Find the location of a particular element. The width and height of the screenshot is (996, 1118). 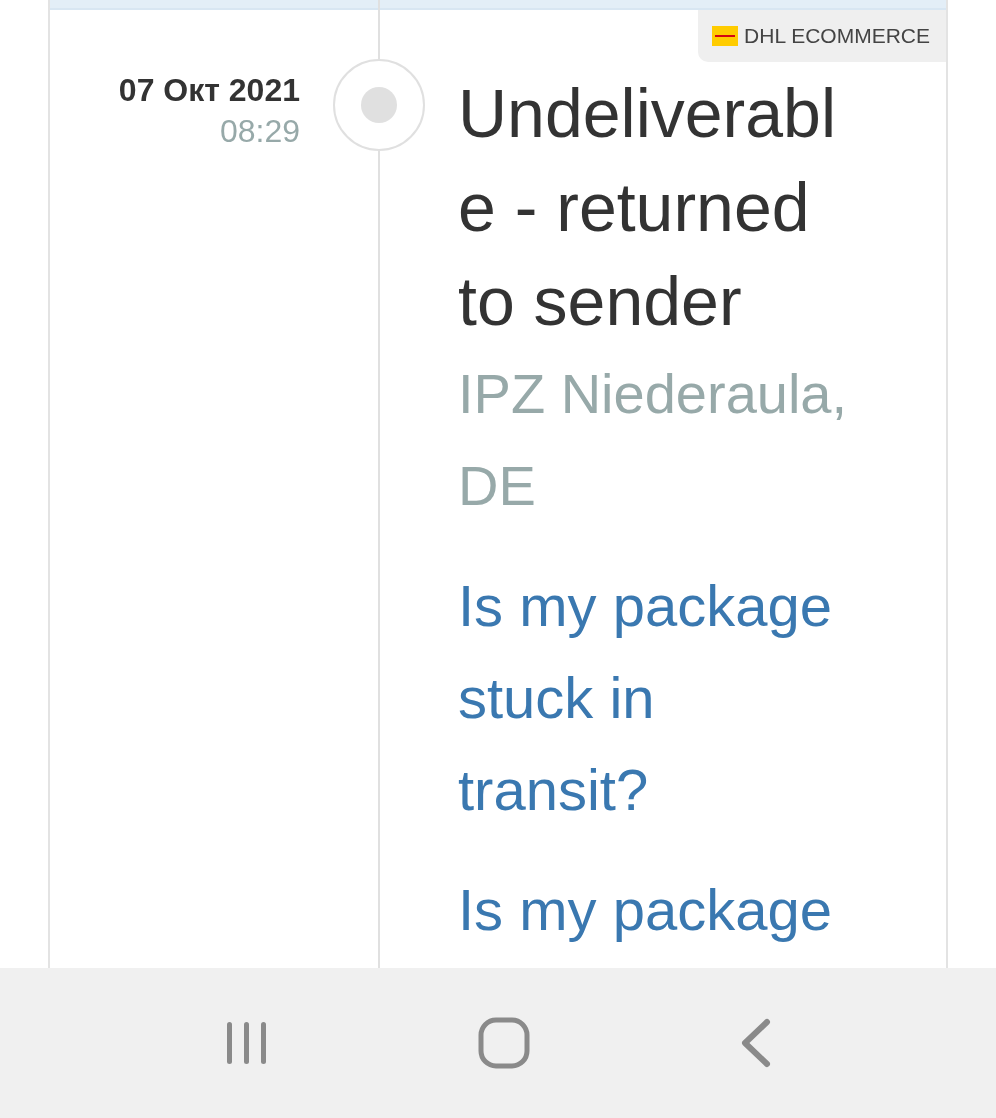

carrier-logo-icon is located at coordinates (725, 36).